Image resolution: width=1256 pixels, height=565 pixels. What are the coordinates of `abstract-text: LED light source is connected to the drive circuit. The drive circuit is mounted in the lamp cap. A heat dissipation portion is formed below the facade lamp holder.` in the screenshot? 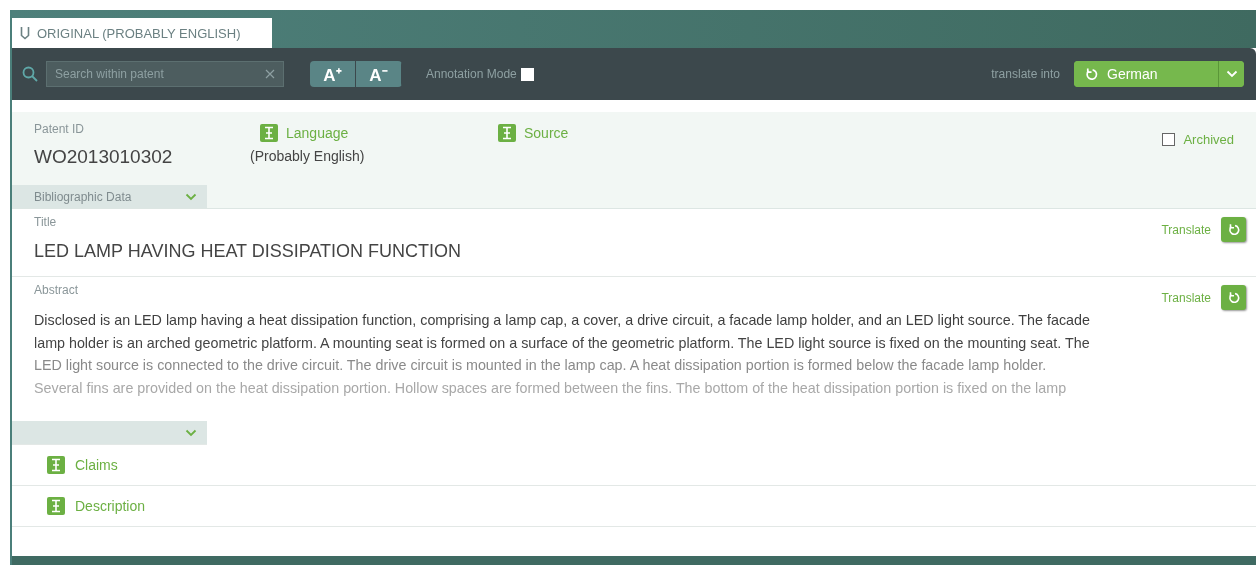 It's located at (541, 366).